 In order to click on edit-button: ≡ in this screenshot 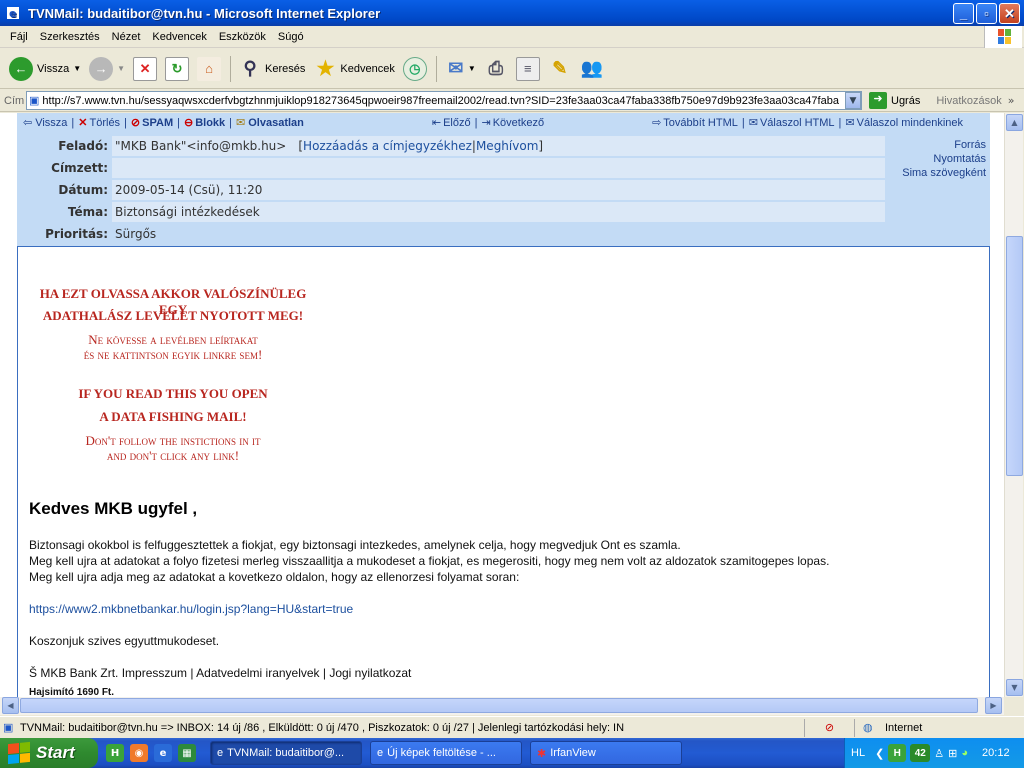, I will do `click(528, 69)`.